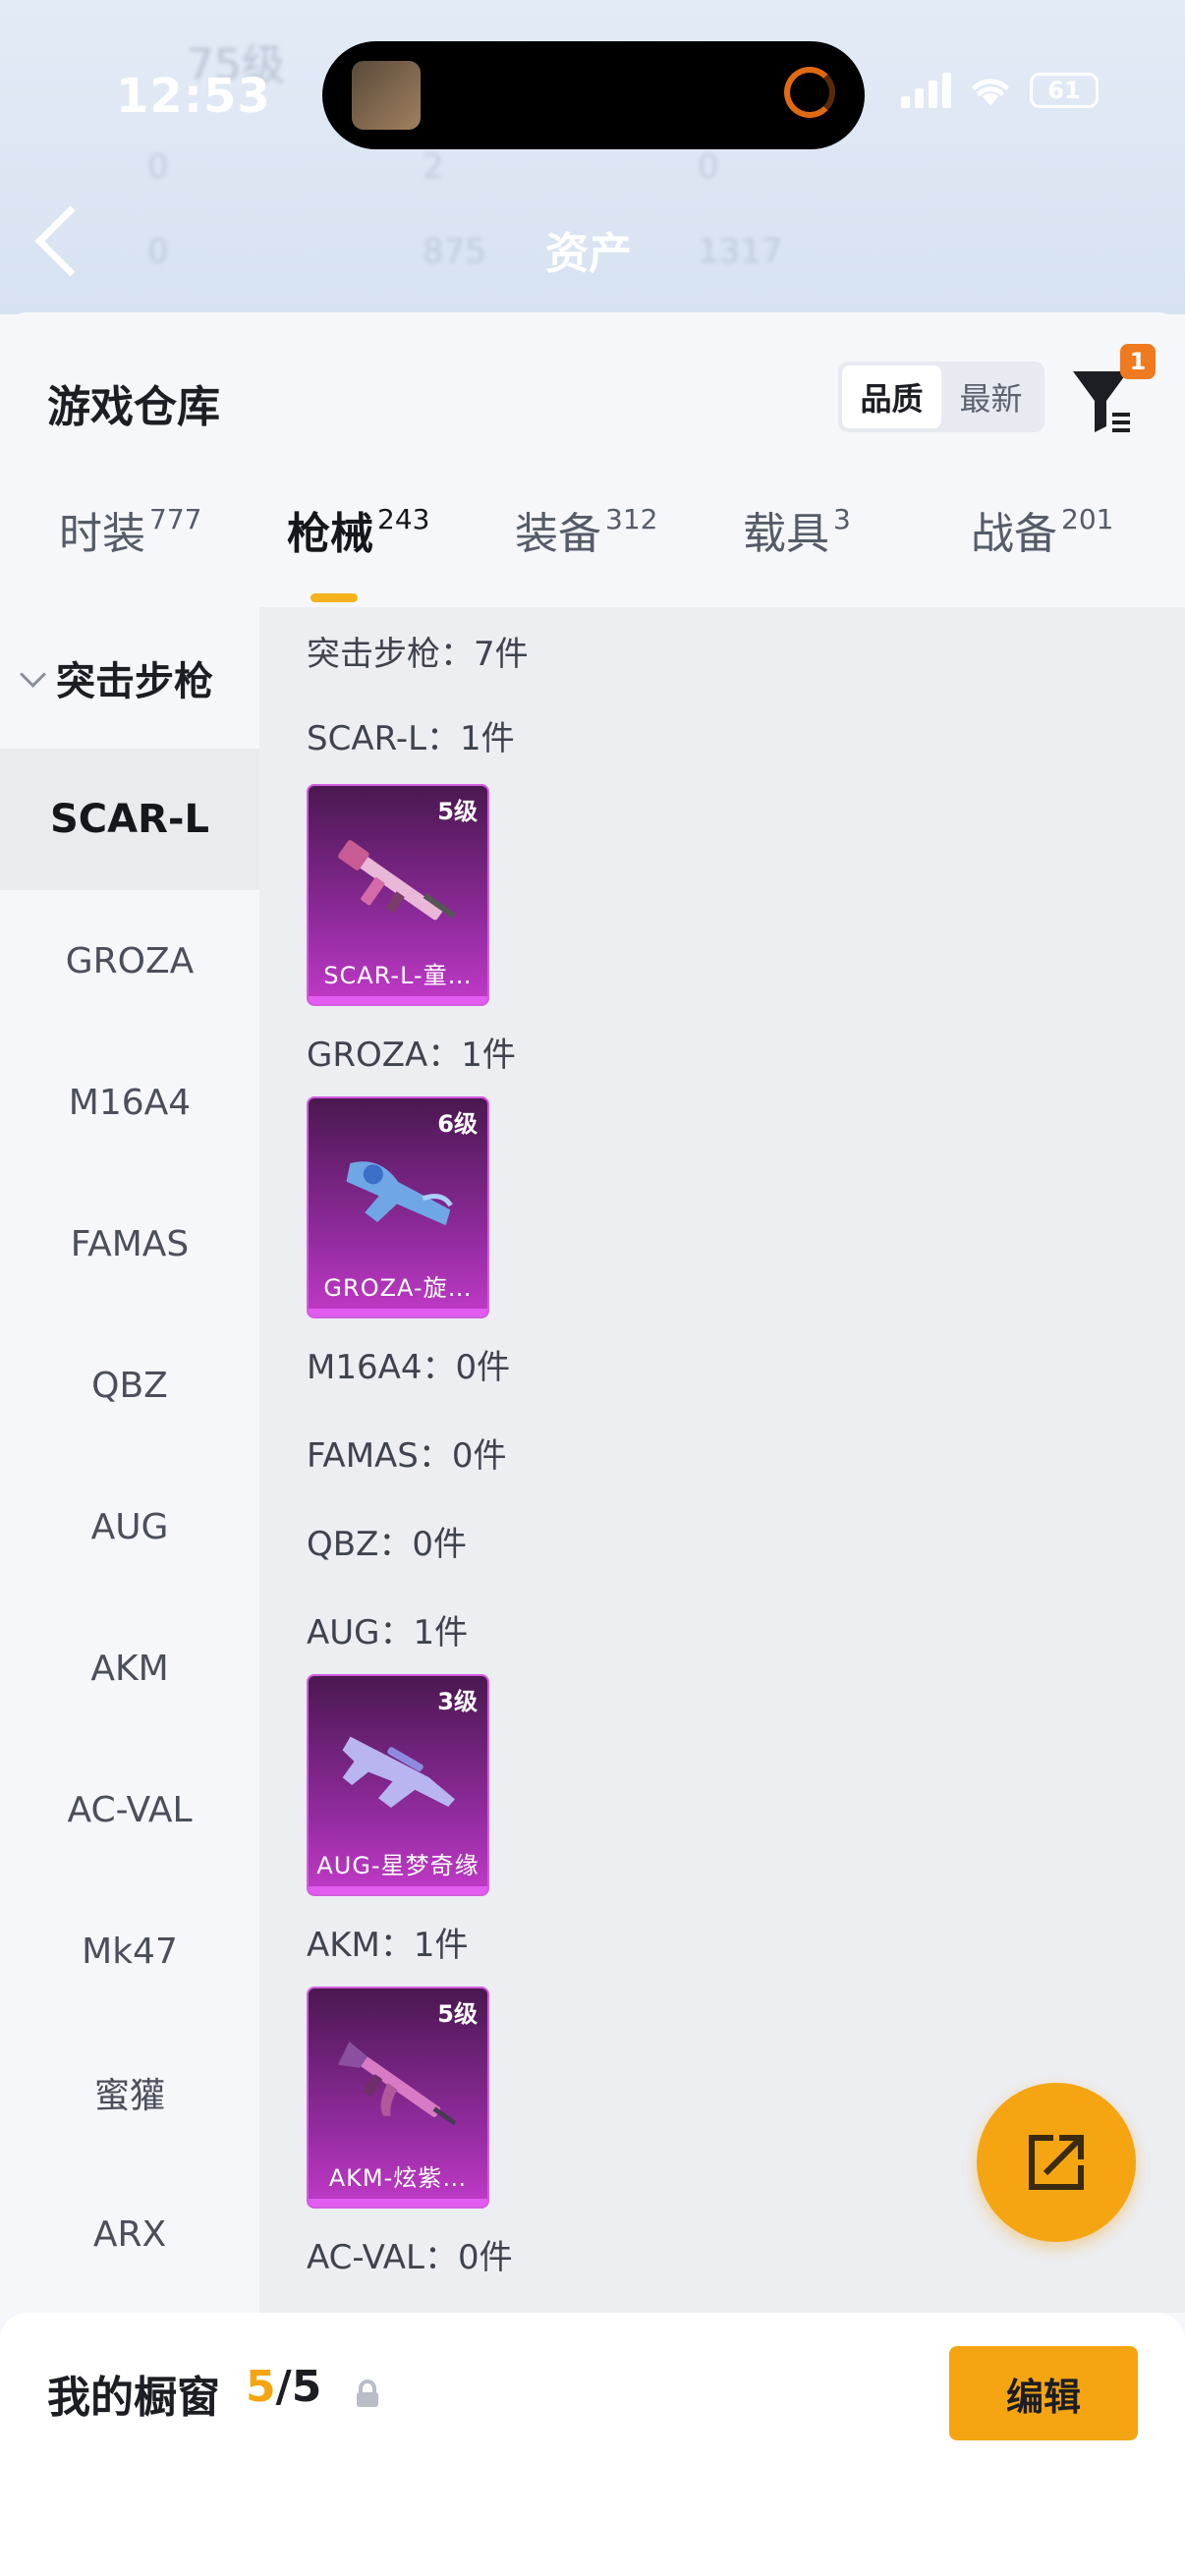  What do you see at coordinates (130, 961) in the screenshot?
I see `sidebar-item-groza: GROZA` at bounding box center [130, 961].